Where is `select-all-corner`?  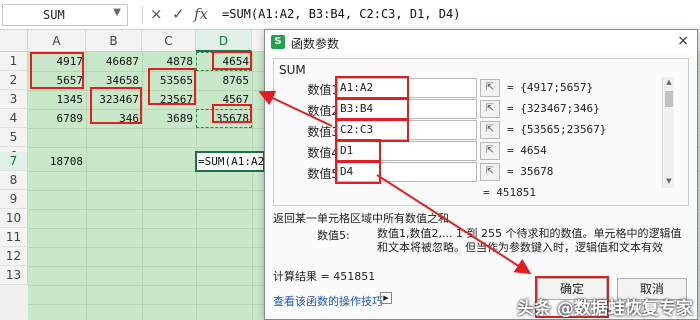
select-all-corner is located at coordinates (14, 41).